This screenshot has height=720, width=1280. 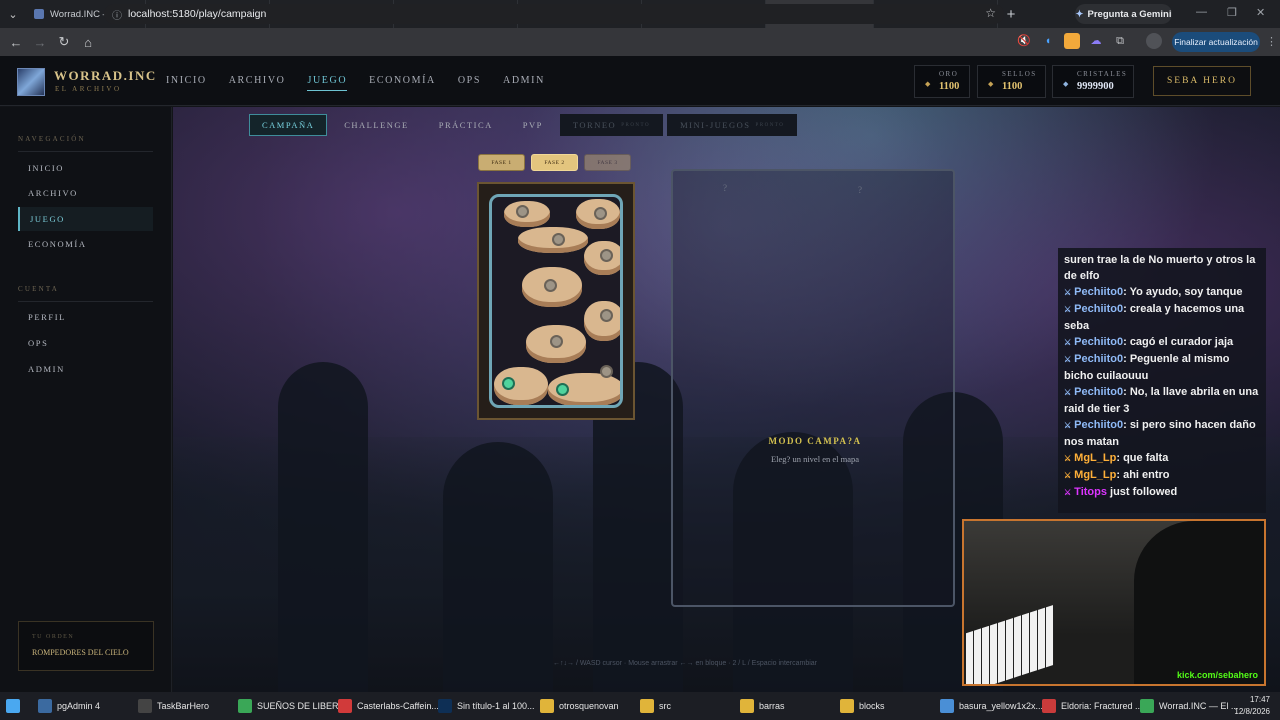 What do you see at coordinates (86, 646) in the screenshot?
I see `order-card: TU ORDEN ROMPEDORES DEL CIELO` at bounding box center [86, 646].